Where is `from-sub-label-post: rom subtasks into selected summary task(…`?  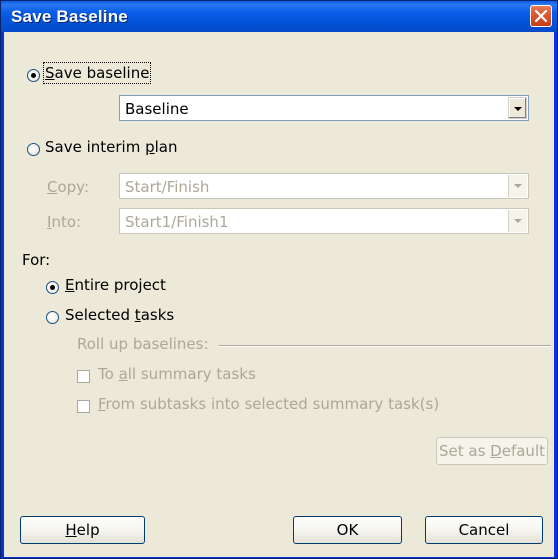 from-sub-label-post: rom subtasks into selected summary task(… is located at coordinates (272, 404).